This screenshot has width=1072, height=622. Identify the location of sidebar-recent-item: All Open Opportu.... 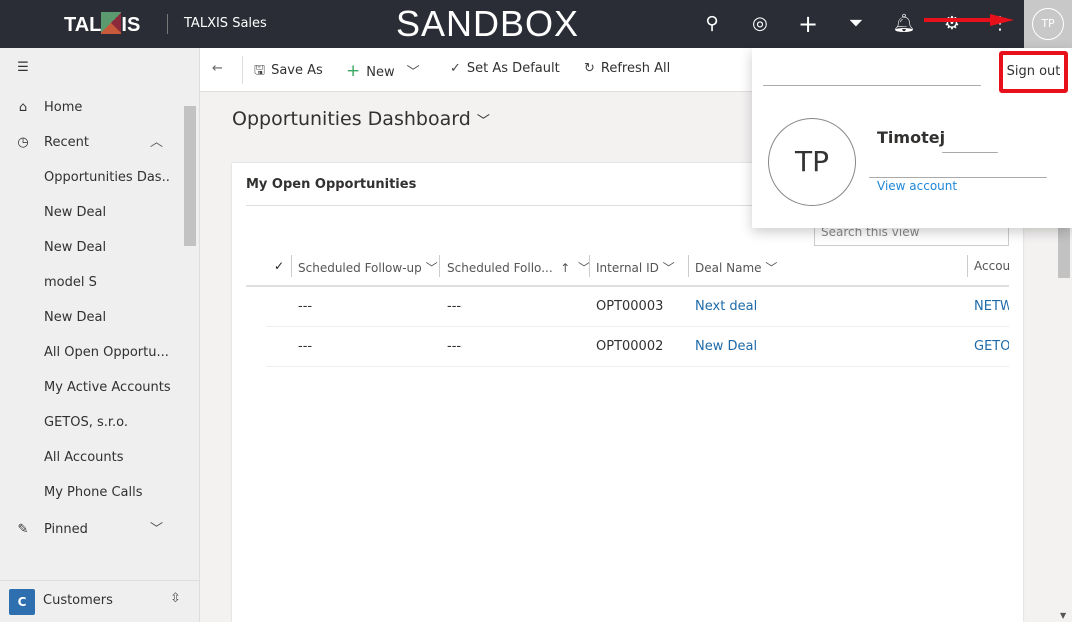
(92, 353).